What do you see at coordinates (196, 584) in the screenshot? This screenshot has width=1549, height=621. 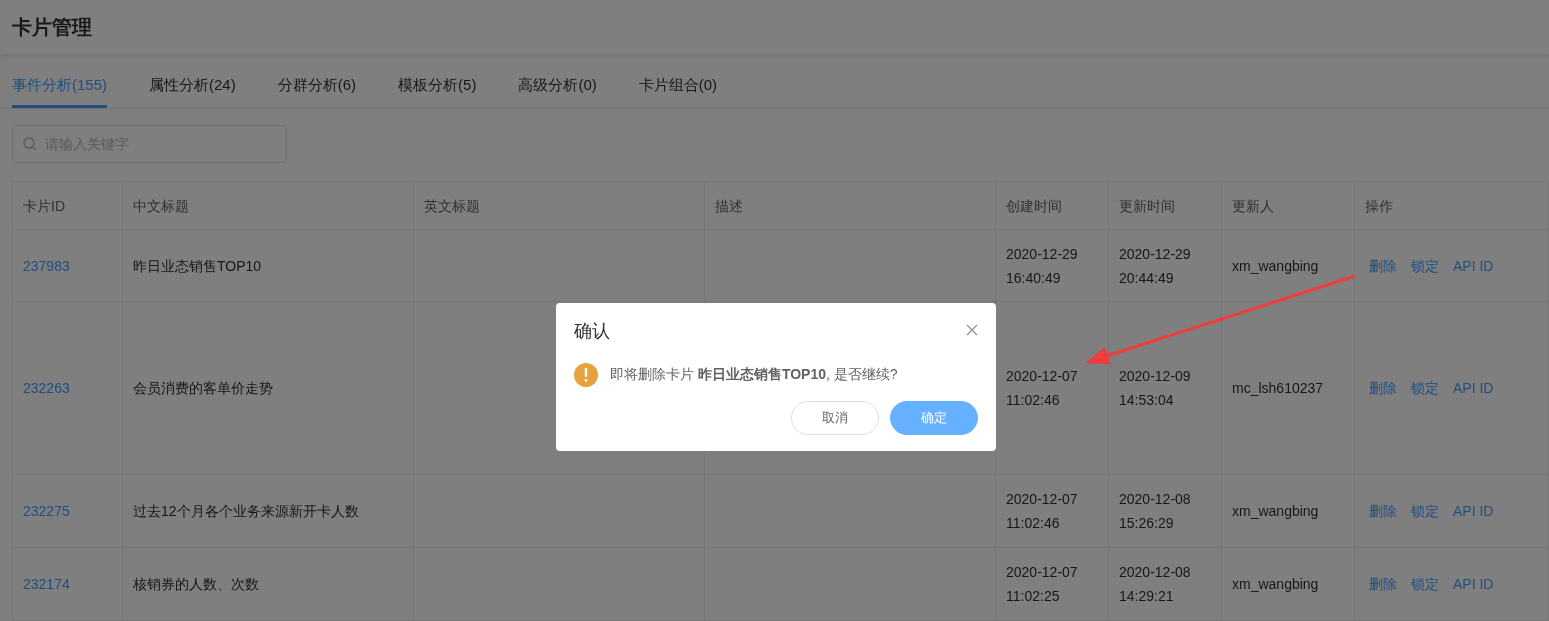 I see `table-cell-text: 核销券的人数、次数` at bounding box center [196, 584].